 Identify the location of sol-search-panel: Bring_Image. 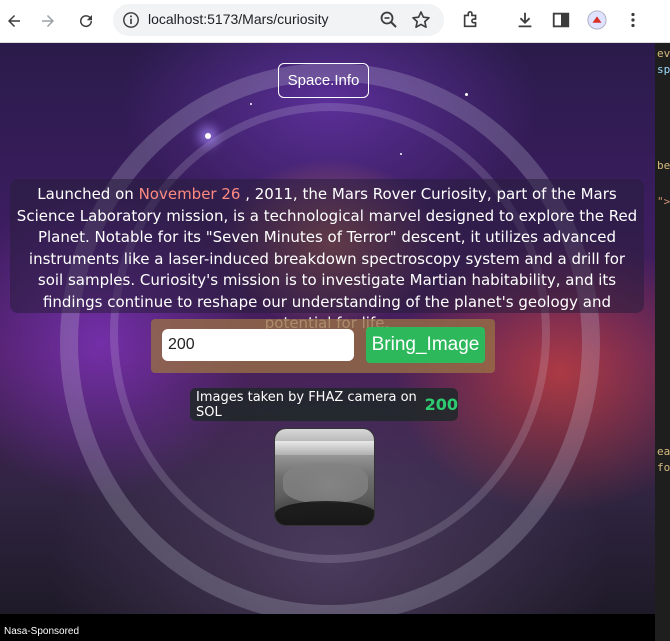
(323, 346).